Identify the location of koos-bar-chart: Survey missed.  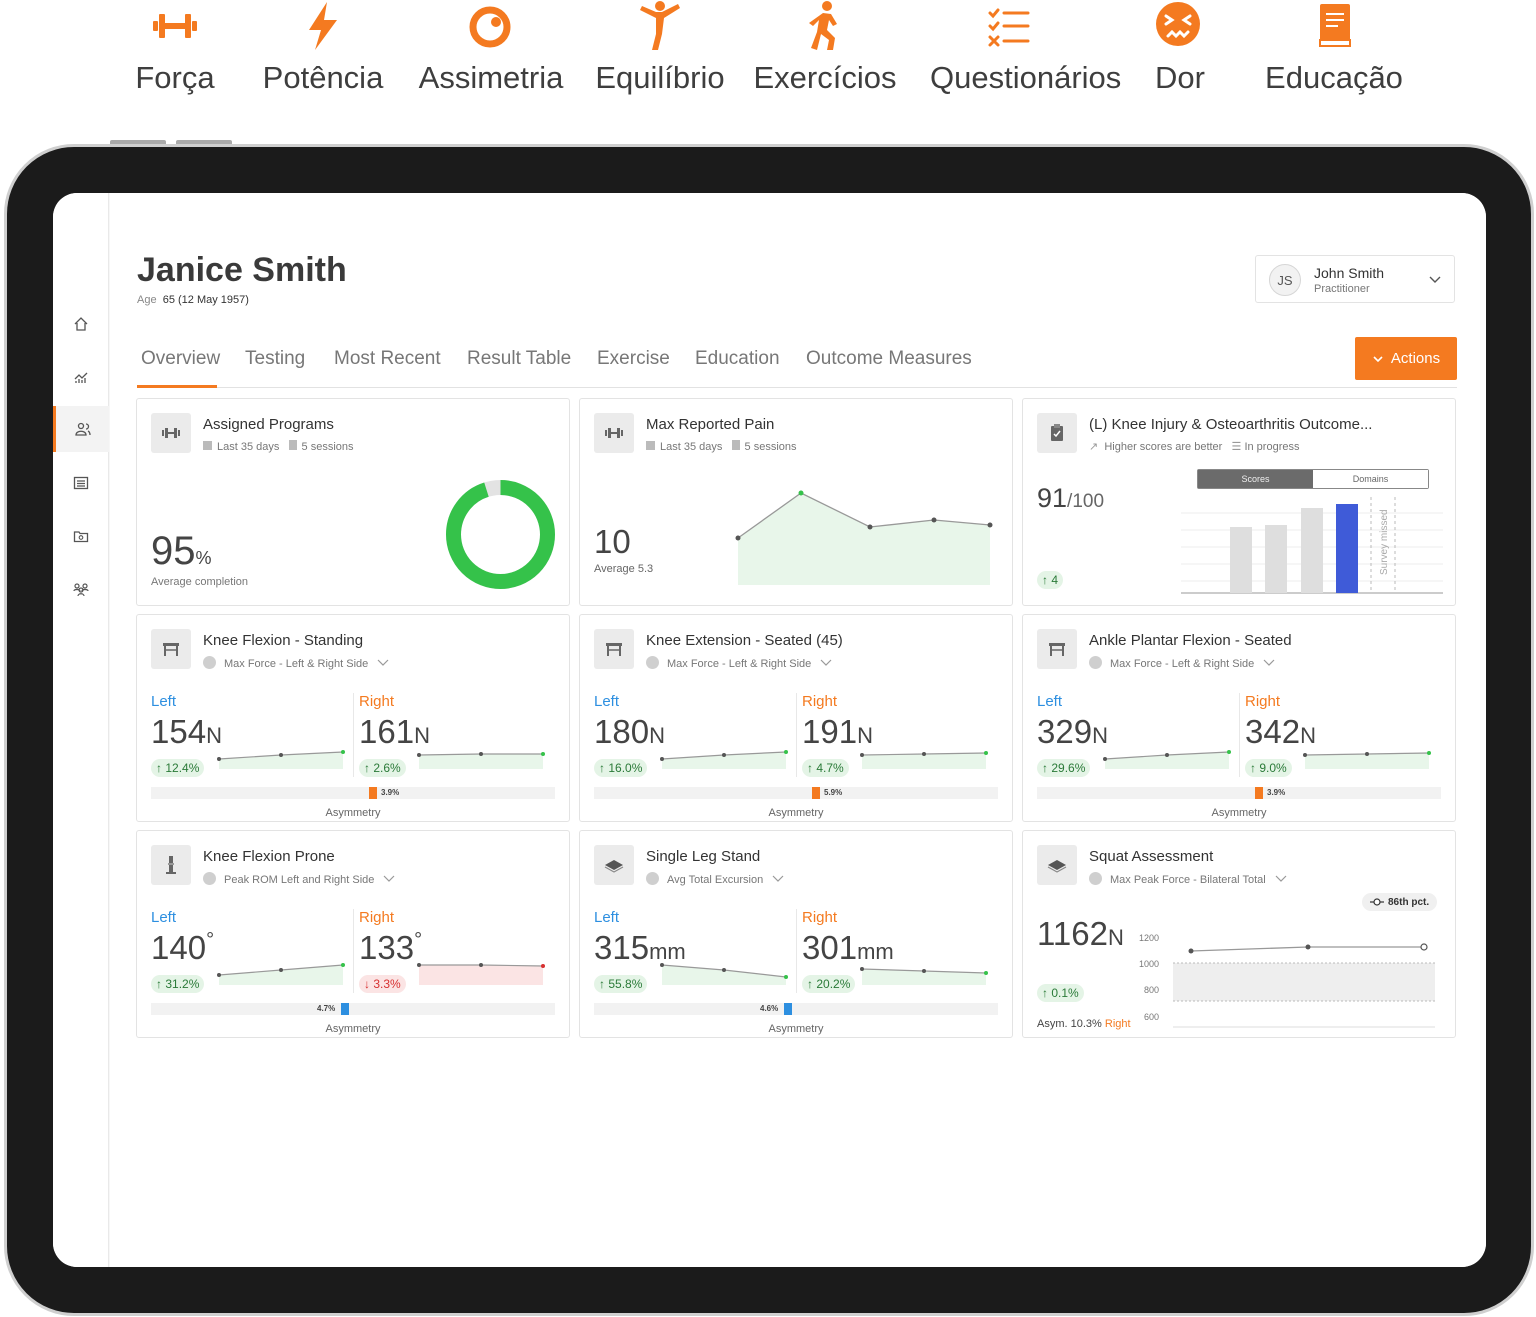
(1312, 545).